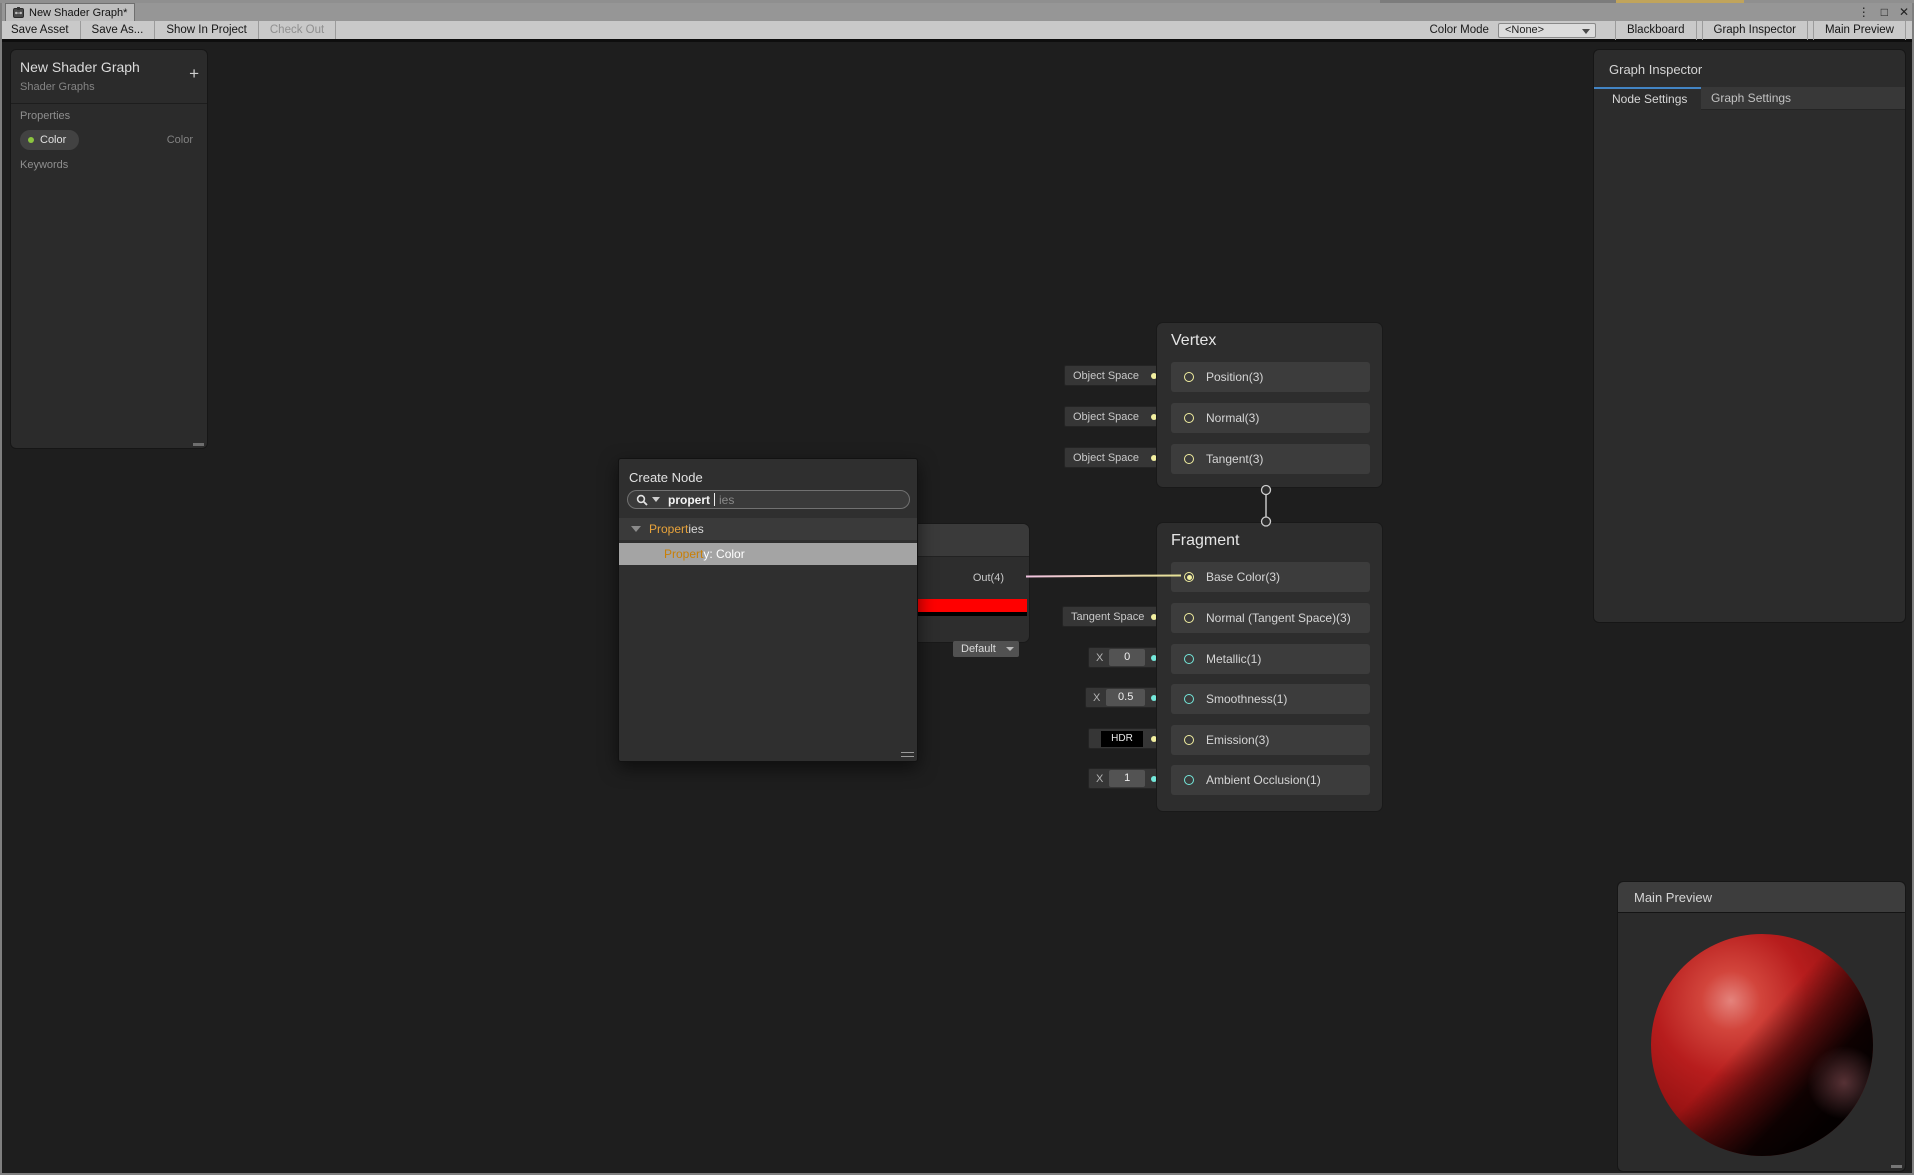 The image size is (1914, 1175). Describe the element at coordinates (1189, 618) in the screenshot. I see `normal-tangent-port` at that location.